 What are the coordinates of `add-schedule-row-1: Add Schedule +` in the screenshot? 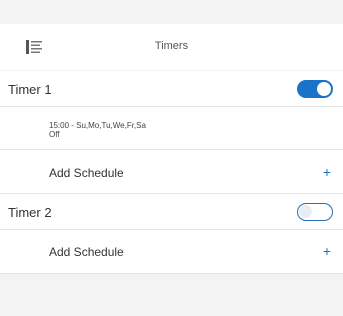 It's located at (171, 172).